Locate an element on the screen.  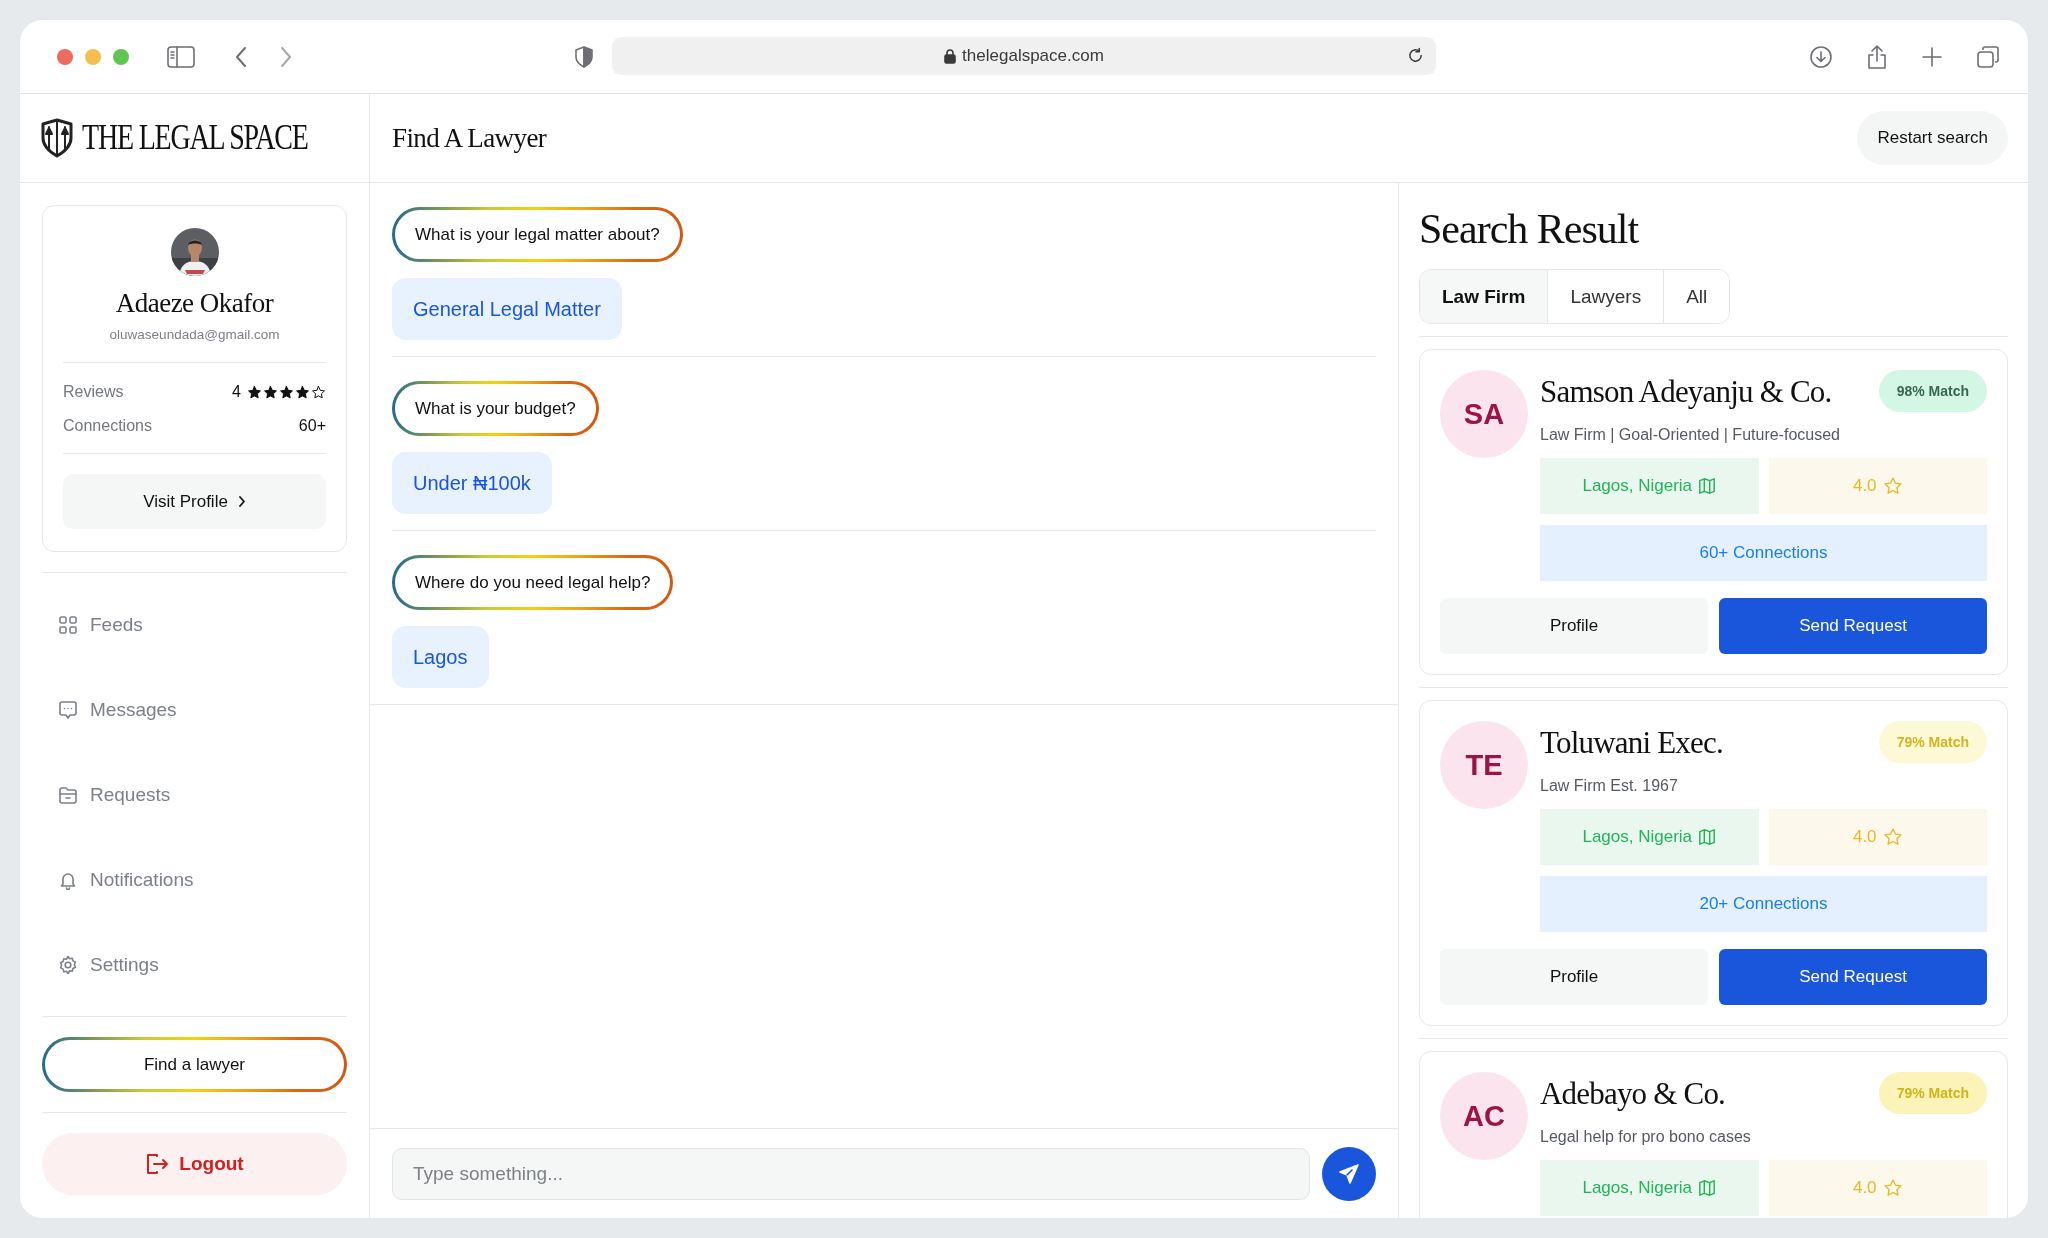
firm-name: Toluwani Exec. is located at coordinates (1631, 743).